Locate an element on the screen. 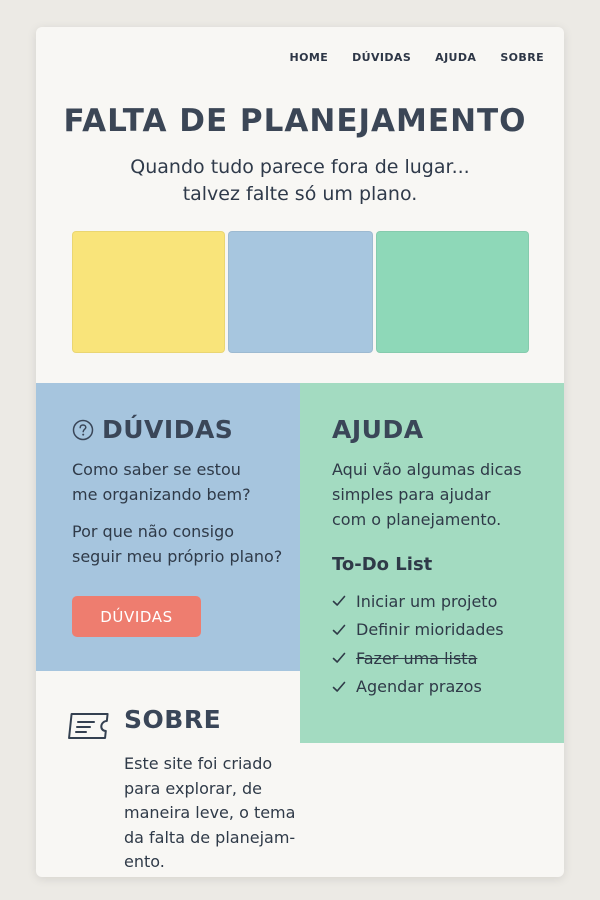  duvidas-button: DÚVIDAS is located at coordinates (136, 616).